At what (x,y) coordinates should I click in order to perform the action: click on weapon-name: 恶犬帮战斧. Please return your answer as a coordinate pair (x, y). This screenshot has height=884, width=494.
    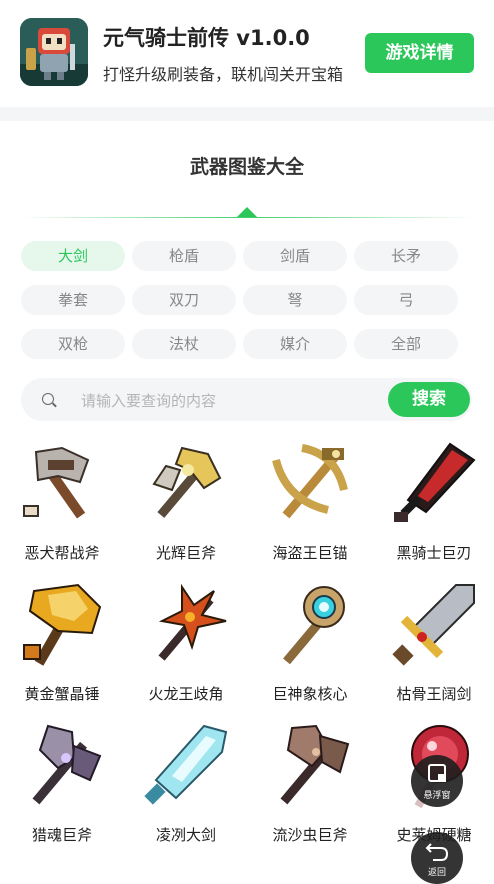
    Looking at the image, I should click on (62, 553).